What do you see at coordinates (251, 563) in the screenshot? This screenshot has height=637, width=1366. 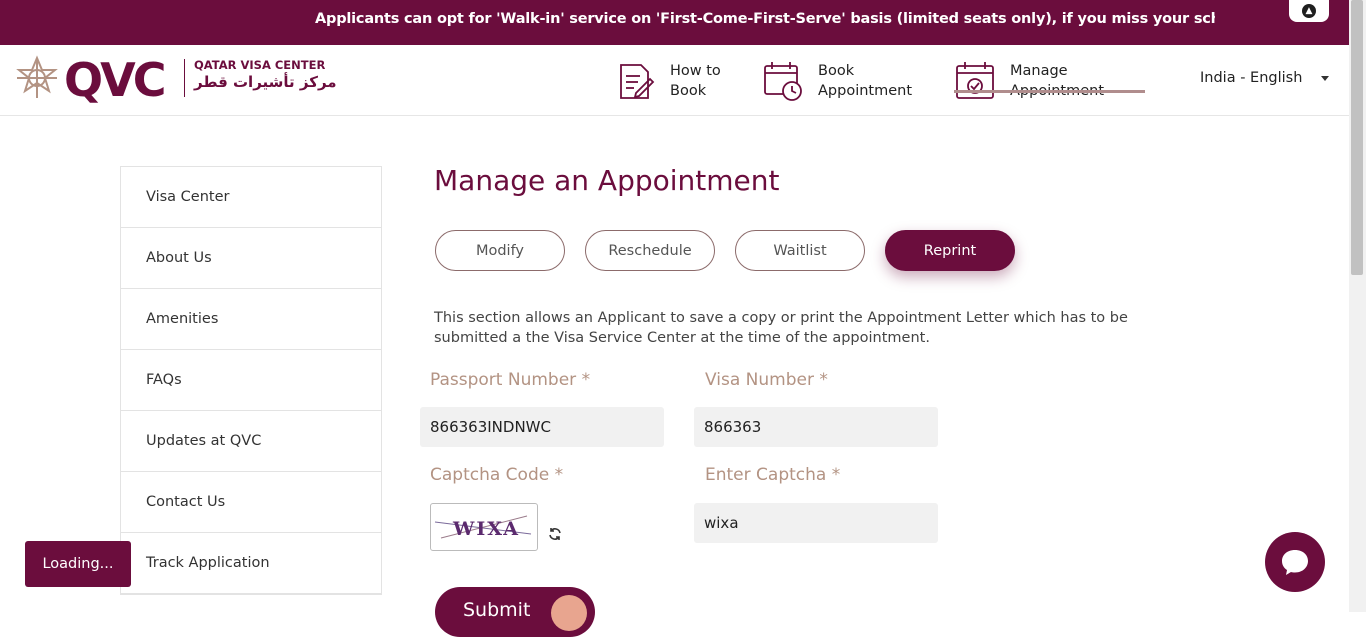 I see `sidebar-item-track-application: Track Application` at bounding box center [251, 563].